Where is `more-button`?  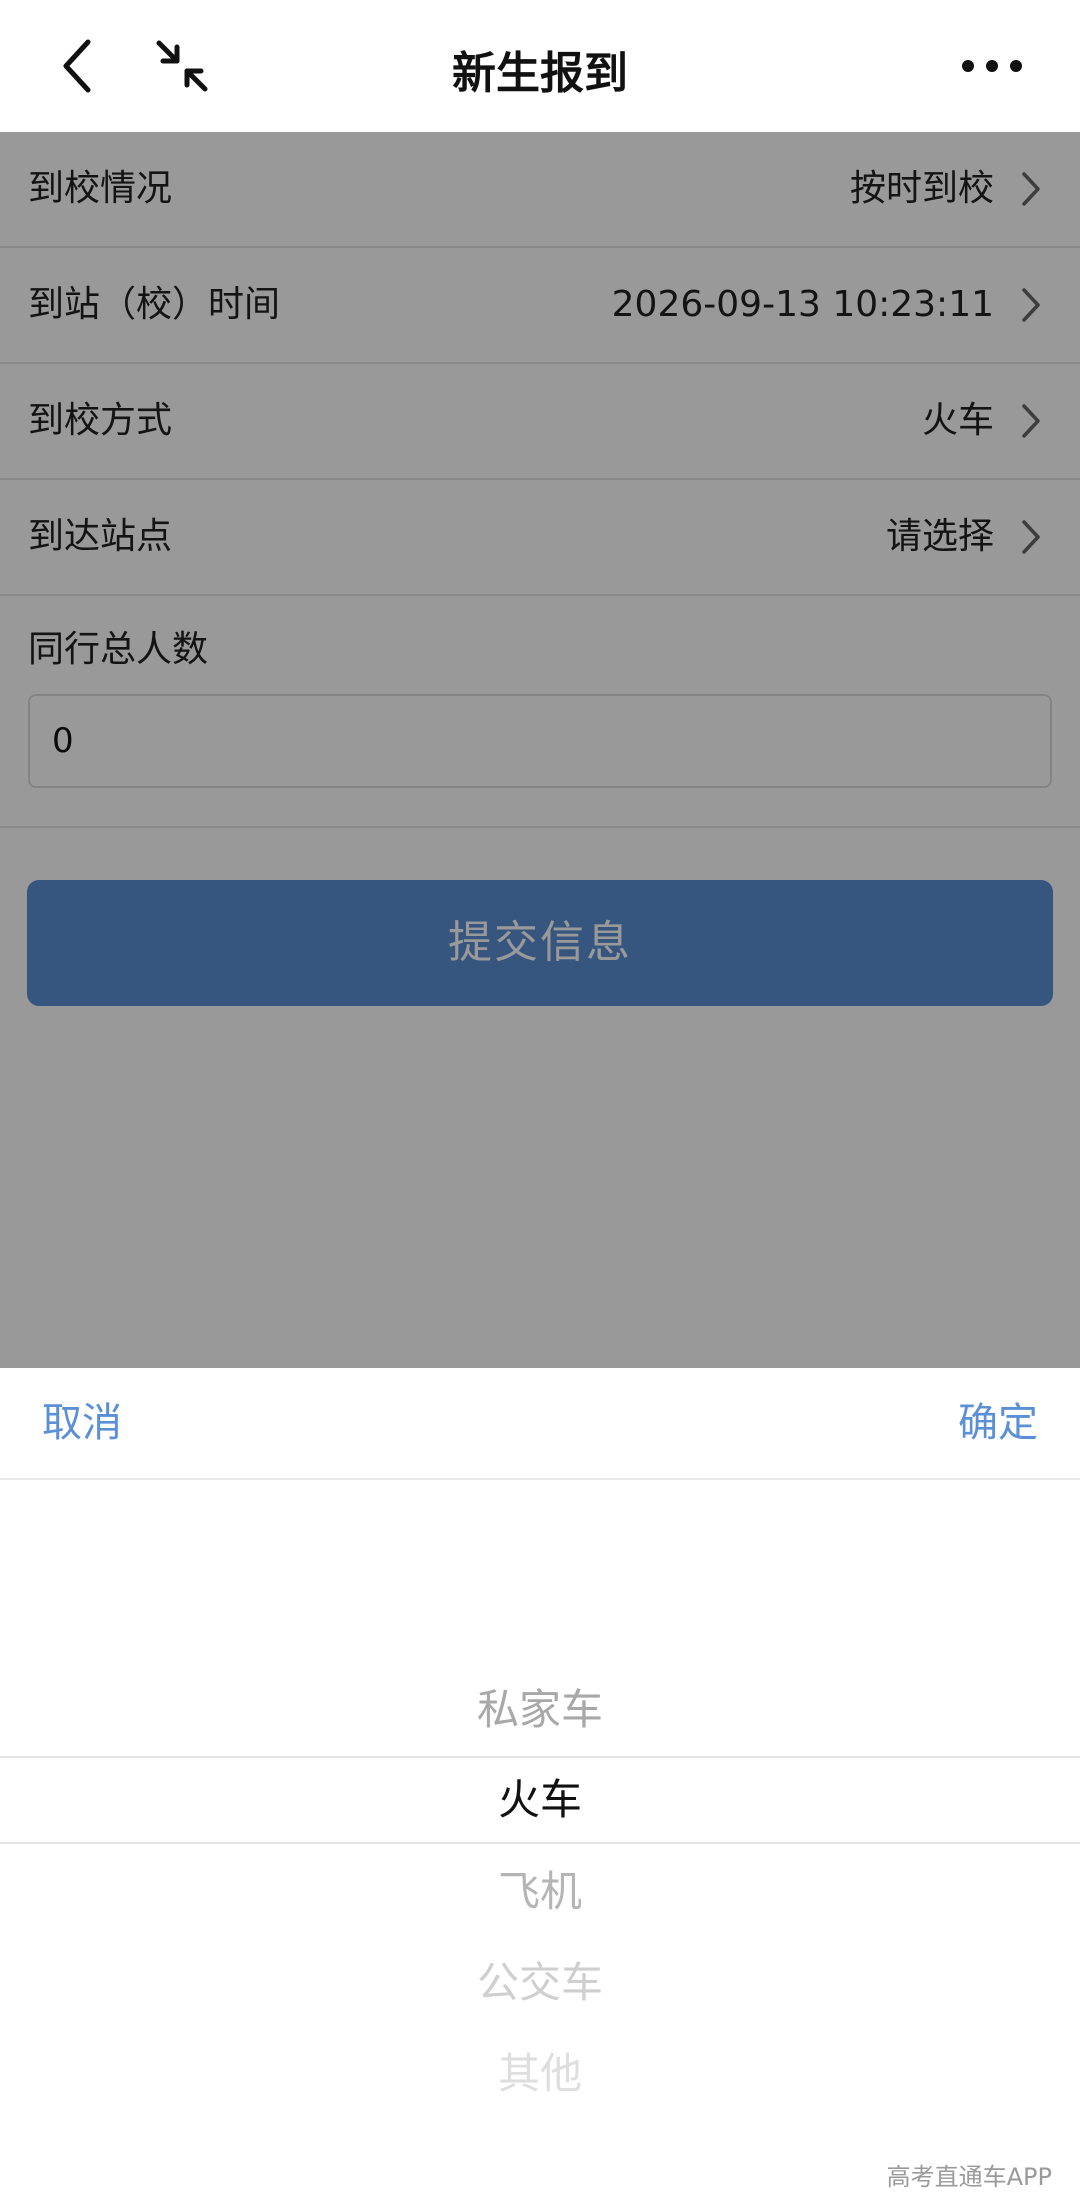 more-button is located at coordinates (992, 66).